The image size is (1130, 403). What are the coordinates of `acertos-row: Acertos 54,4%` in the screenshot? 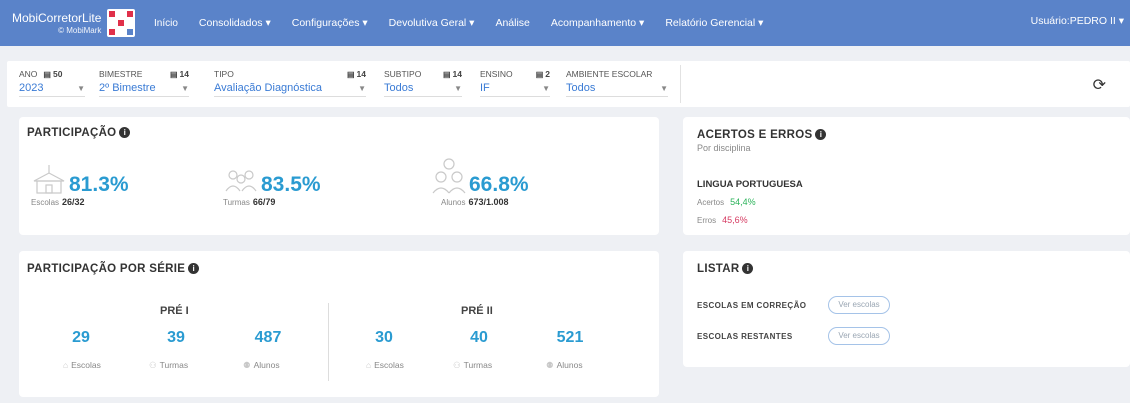 It's located at (726, 202).